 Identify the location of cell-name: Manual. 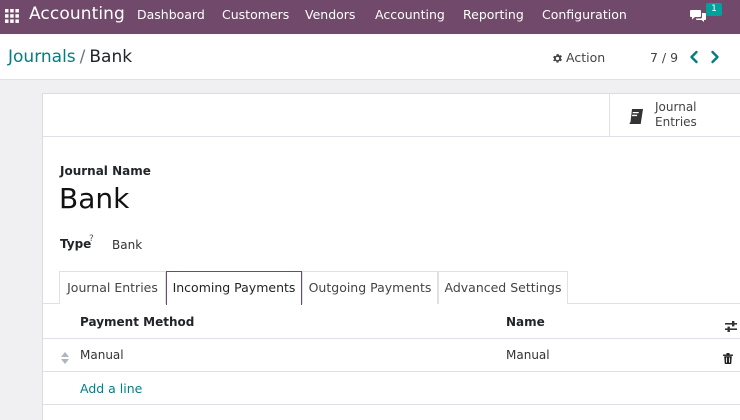
(528, 355).